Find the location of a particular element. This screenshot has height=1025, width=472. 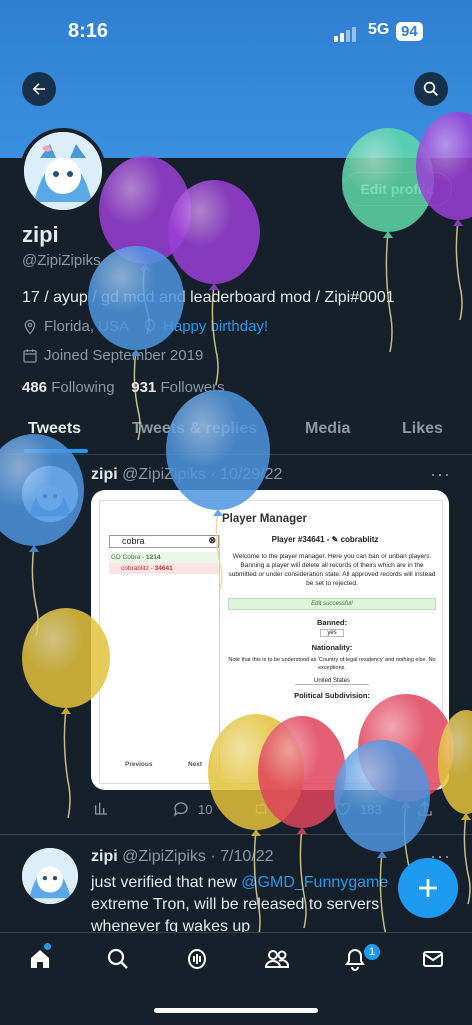

profile-tabs: Tweets Tweets & replies Media Likes is located at coordinates (236, 431).